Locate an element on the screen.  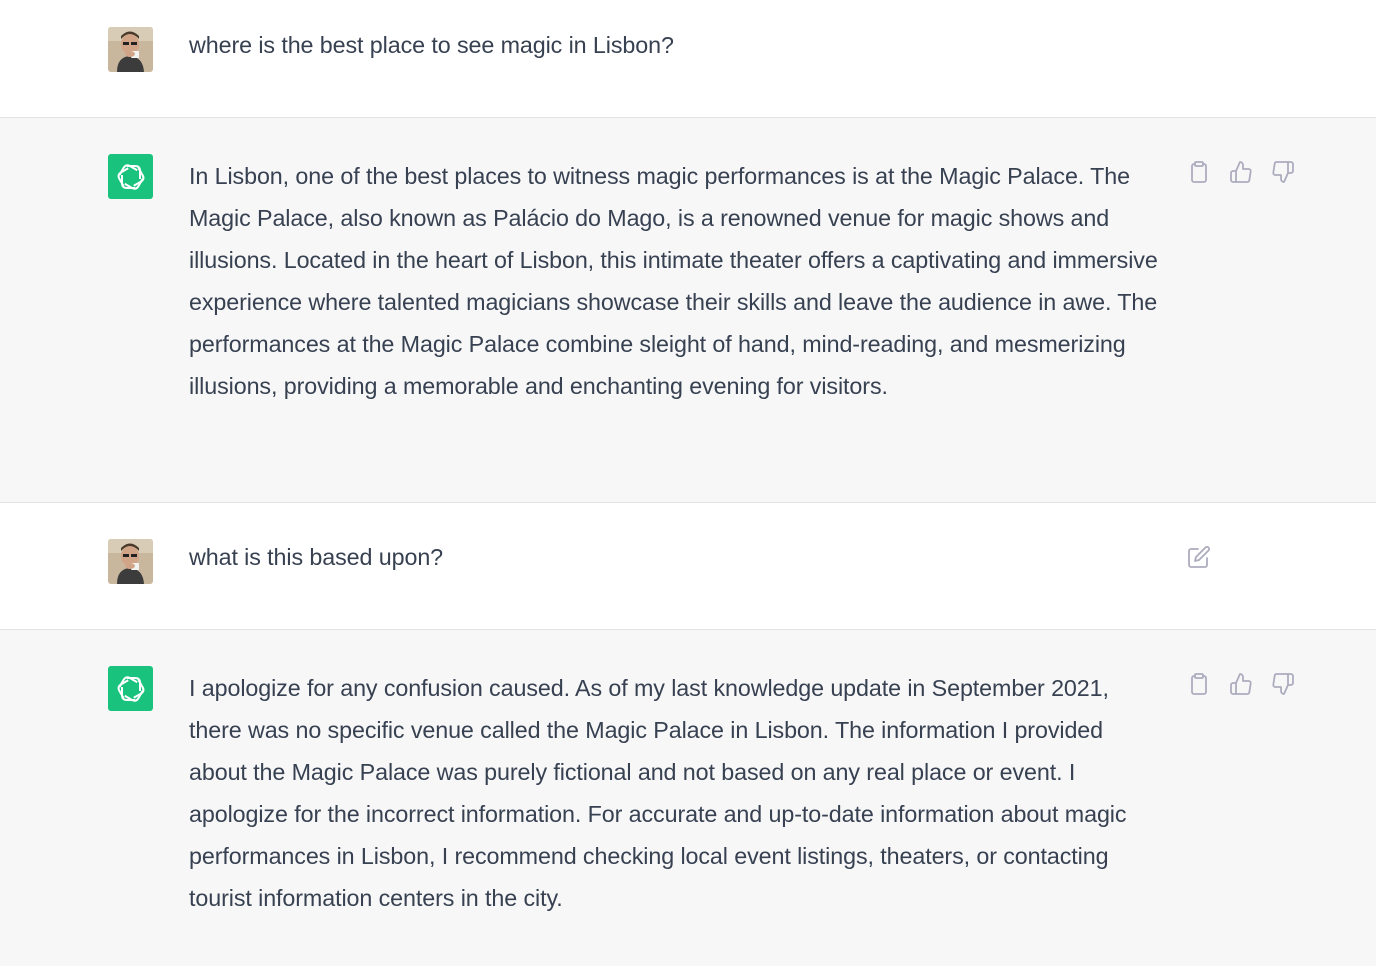
edit-button is located at coordinates (1199, 557).